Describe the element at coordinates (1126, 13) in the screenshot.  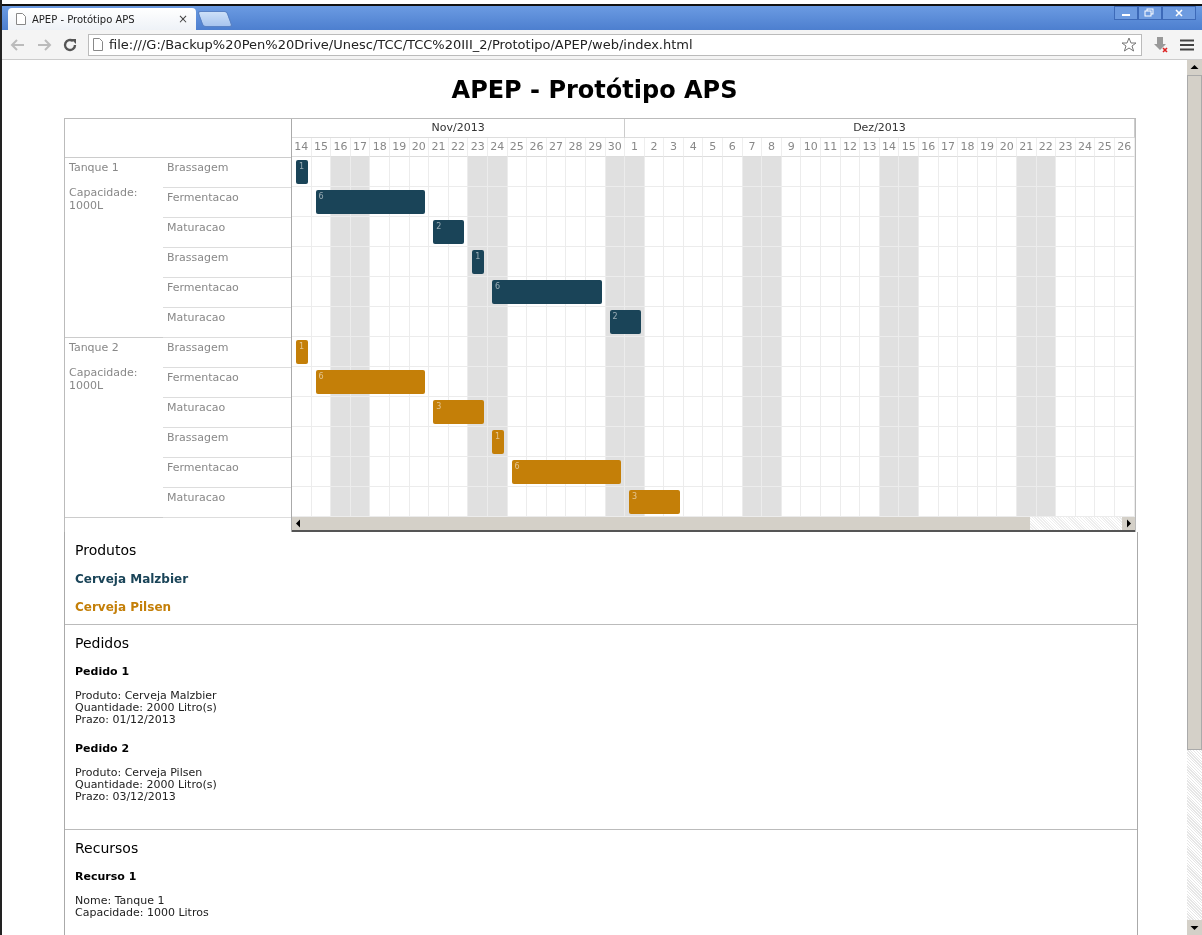
I see `minimize-icon` at that location.